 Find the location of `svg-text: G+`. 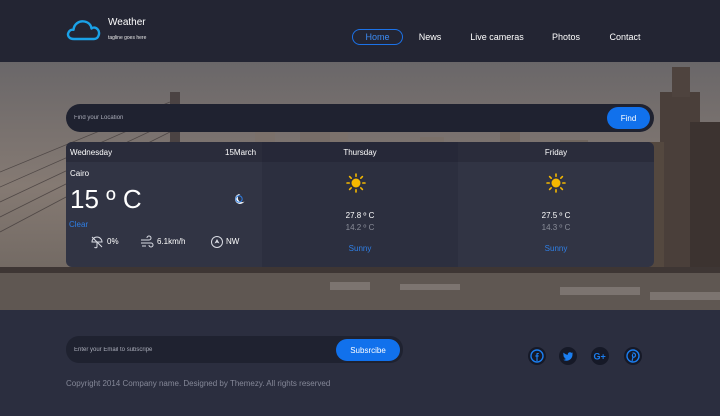

svg-text: G+ is located at coordinates (600, 357).